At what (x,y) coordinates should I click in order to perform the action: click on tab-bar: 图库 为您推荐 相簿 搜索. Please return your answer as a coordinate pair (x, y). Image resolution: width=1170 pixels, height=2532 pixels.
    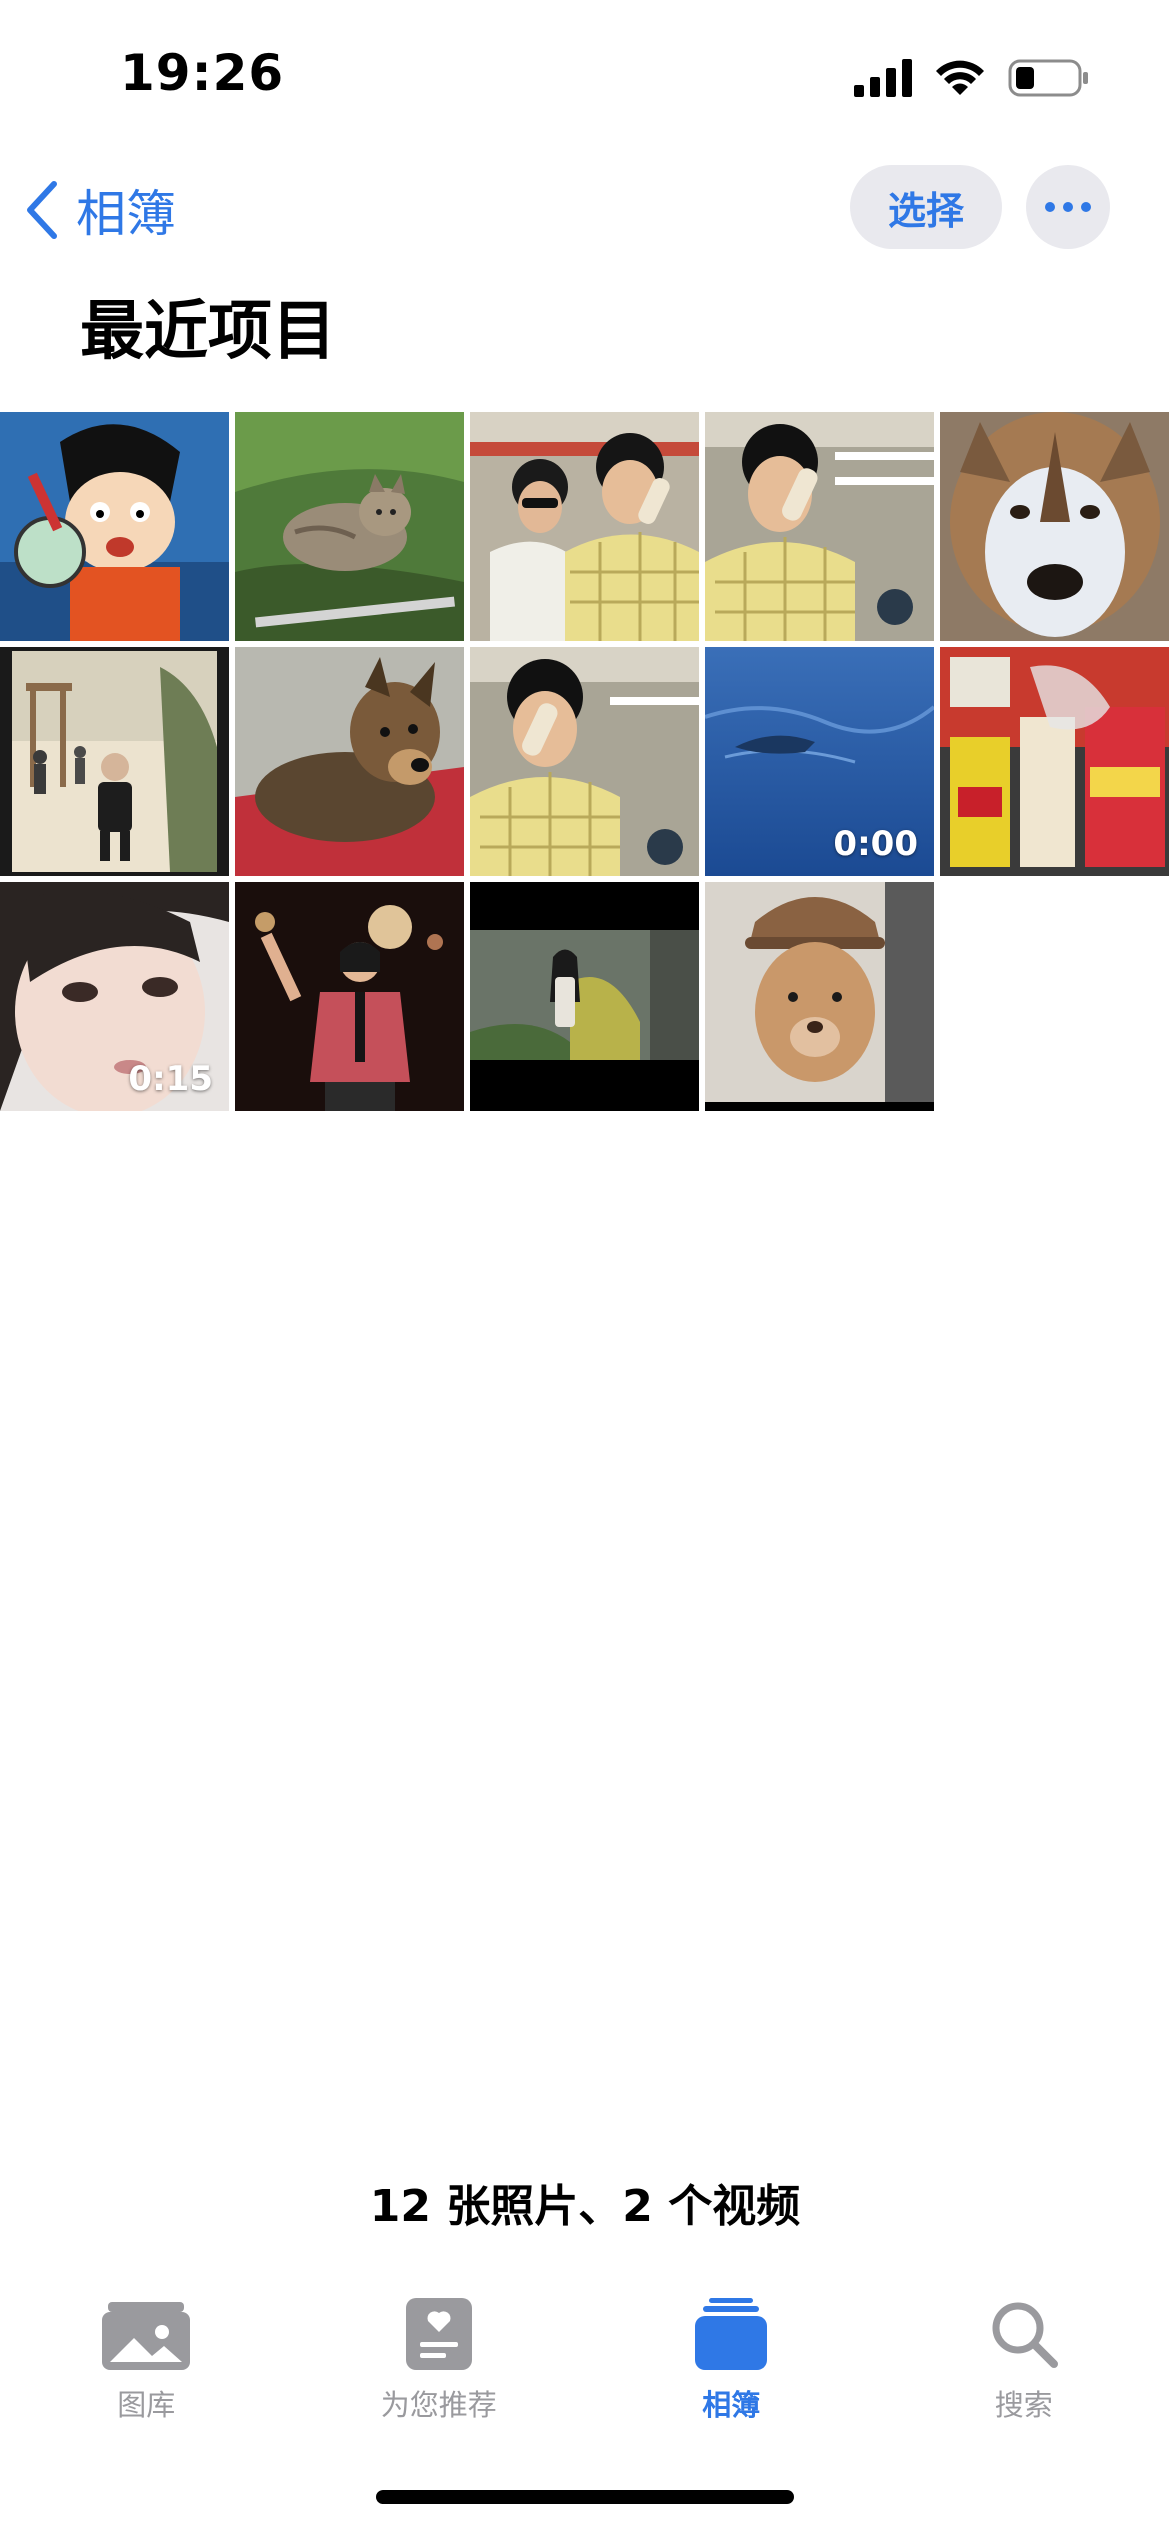
    Looking at the image, I should click on (585, 2360).